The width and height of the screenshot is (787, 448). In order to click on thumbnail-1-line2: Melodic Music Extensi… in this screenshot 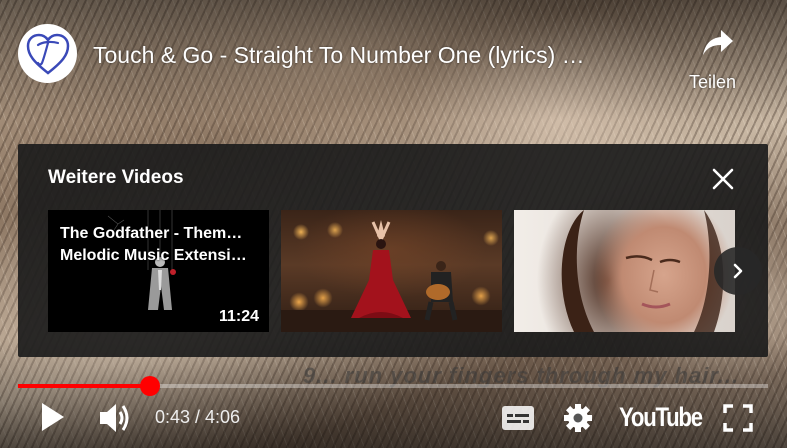, I will do `click(153, 255)`.